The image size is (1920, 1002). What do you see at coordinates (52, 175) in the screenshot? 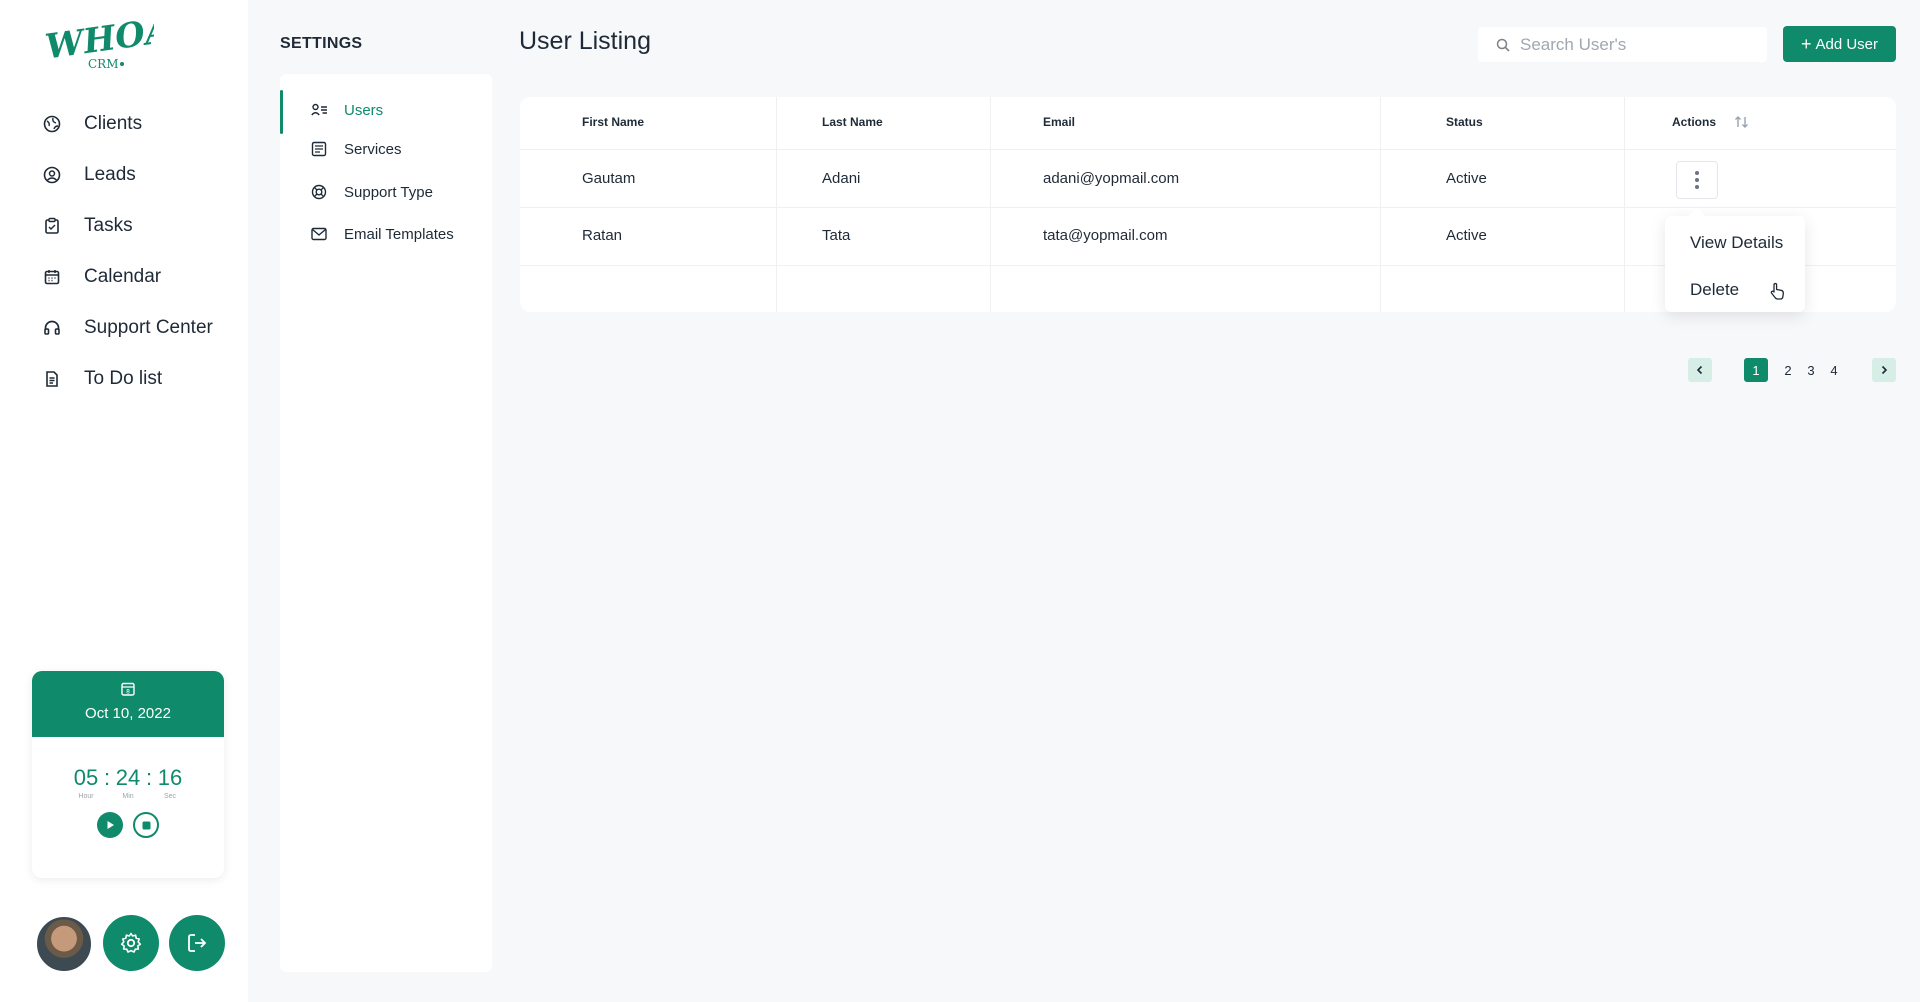
I see `user-circle-icon` at bounding box center [52, 175].